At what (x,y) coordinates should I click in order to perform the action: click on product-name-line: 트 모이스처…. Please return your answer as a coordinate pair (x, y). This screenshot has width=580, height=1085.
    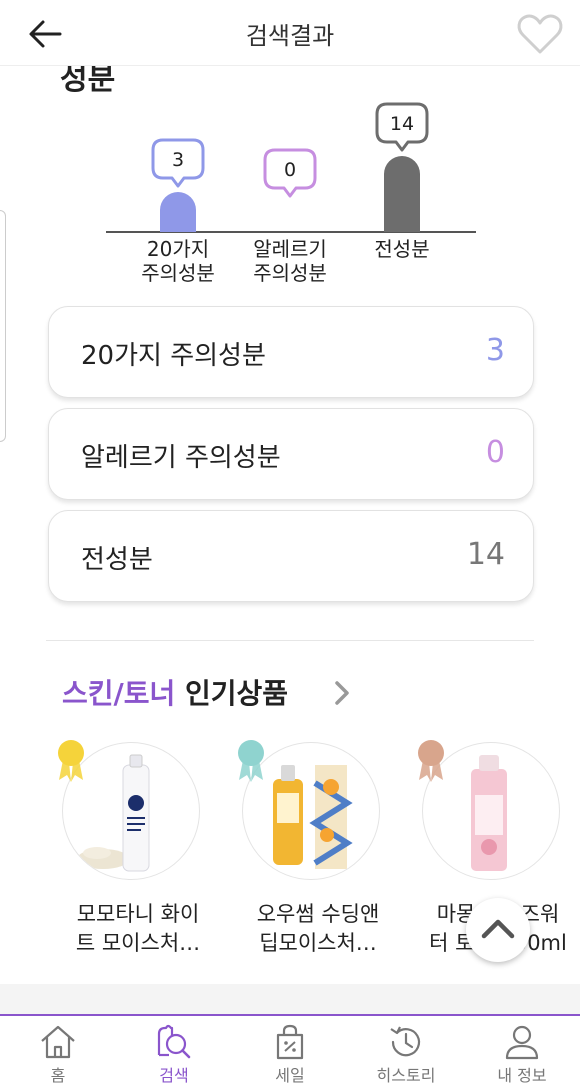
    Looking at the image, I should click on (138, 943).